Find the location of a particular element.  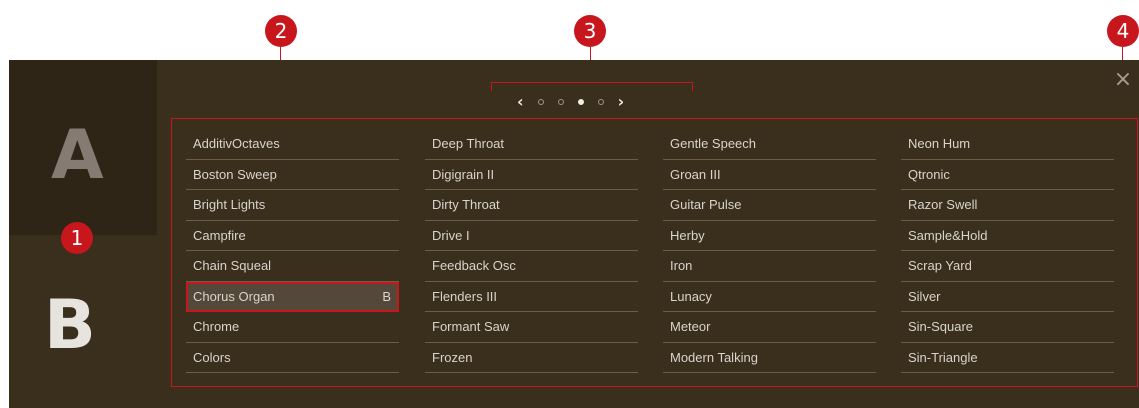

list-item-label: Chorus Organ is located at coordinates (234, 296).